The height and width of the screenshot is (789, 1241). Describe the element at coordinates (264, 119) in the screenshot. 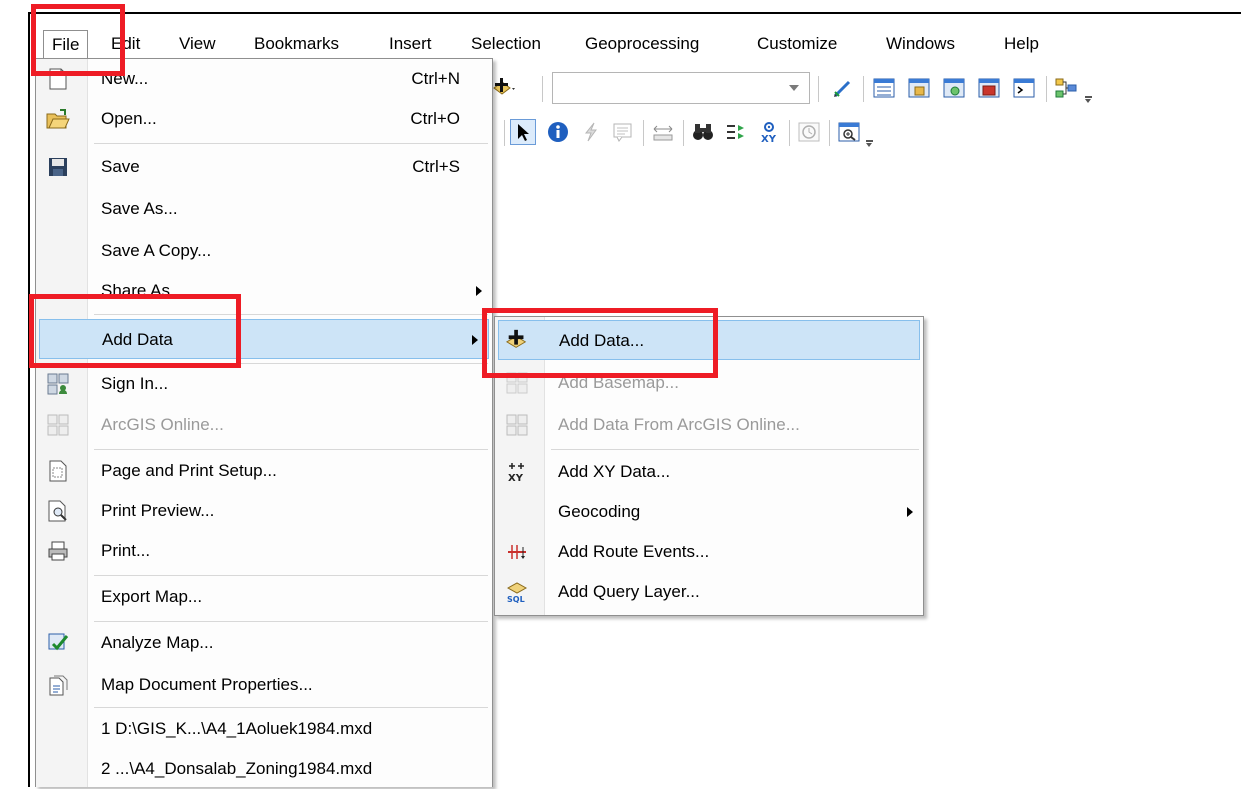

I see `menu-item-open: Open... Ctrl+O` at that location.